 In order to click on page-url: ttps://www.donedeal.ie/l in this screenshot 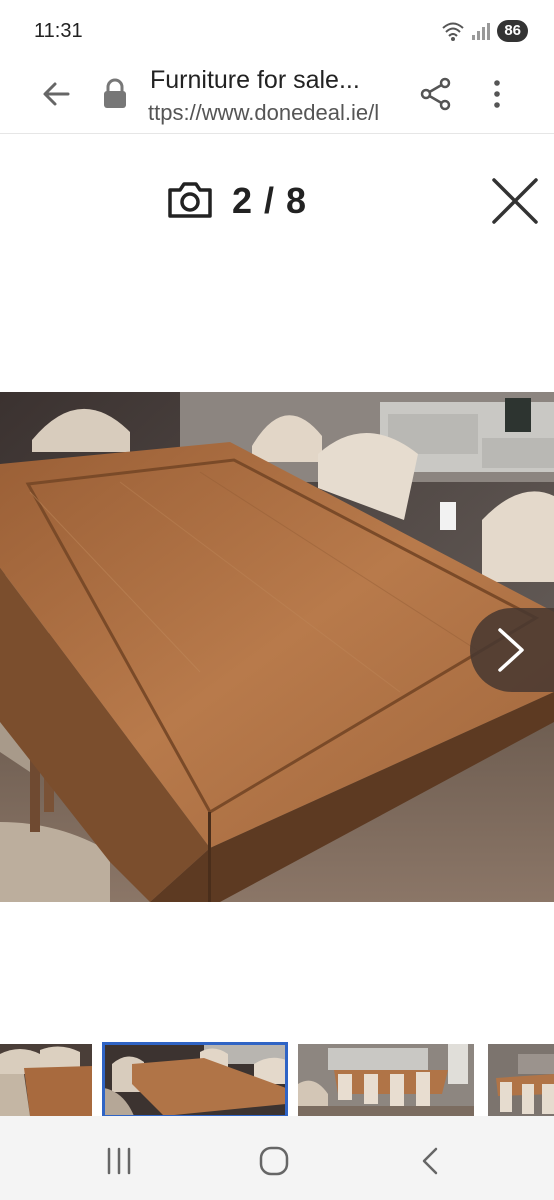, I will do `click(272, 113)`.